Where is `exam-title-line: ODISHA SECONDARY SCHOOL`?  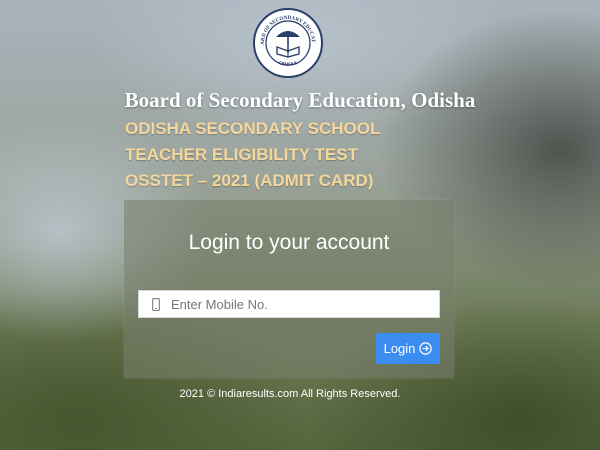 exam-title-line: ODISHA SECONDARY SCHOOL is located at coordinates (253, 128).